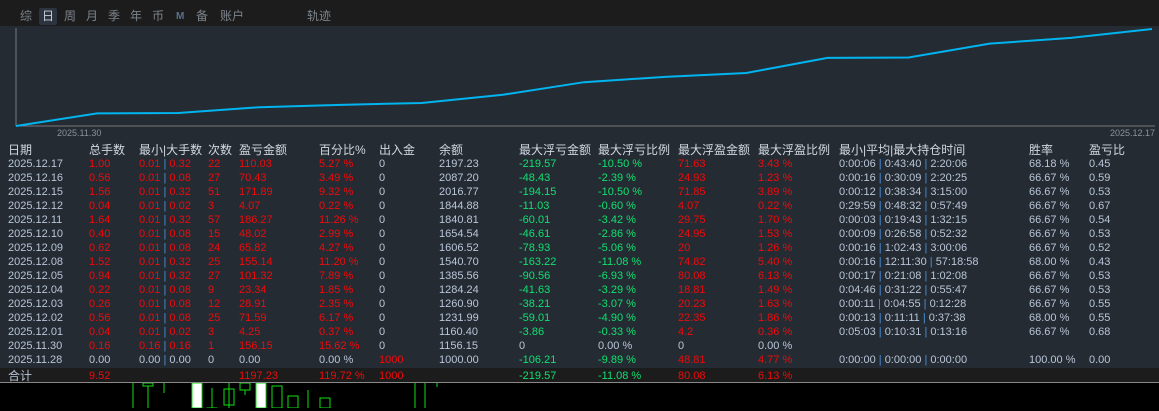  I want to click on table-cell: 0.36 %, so click(775, 332).